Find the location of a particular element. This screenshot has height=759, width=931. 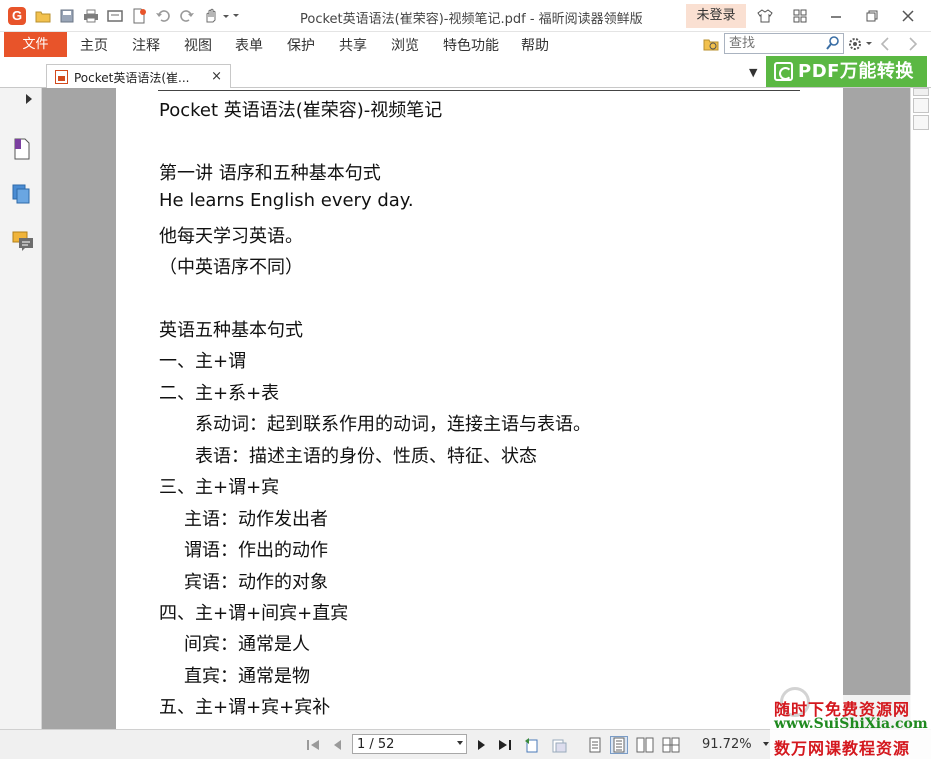

open-folder-icon is located at coordinates (43, 16).